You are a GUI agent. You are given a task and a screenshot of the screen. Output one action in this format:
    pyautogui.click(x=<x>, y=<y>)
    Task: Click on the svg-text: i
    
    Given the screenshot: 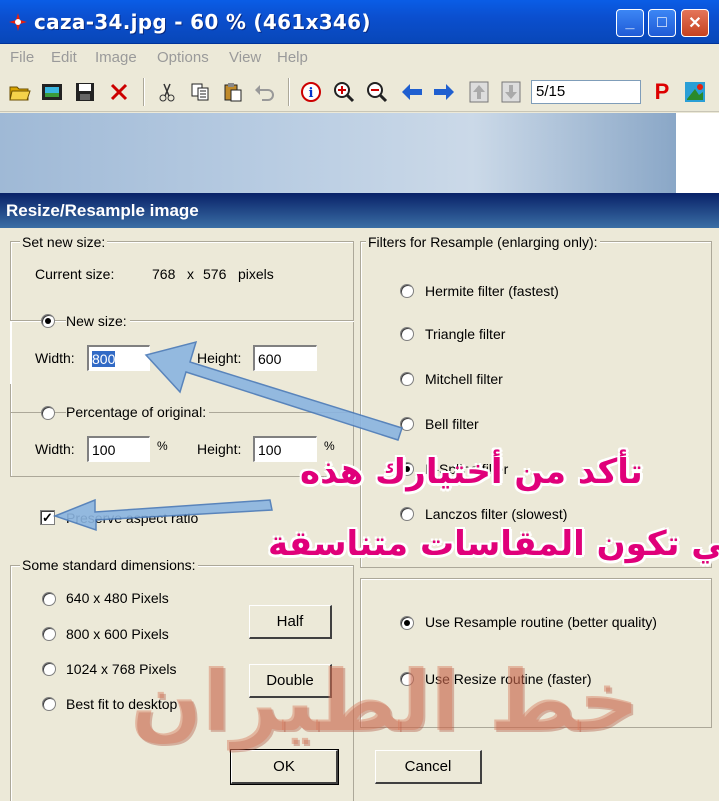 What is the action you would take?
    pyautogui.click(x=311, y=93)
    